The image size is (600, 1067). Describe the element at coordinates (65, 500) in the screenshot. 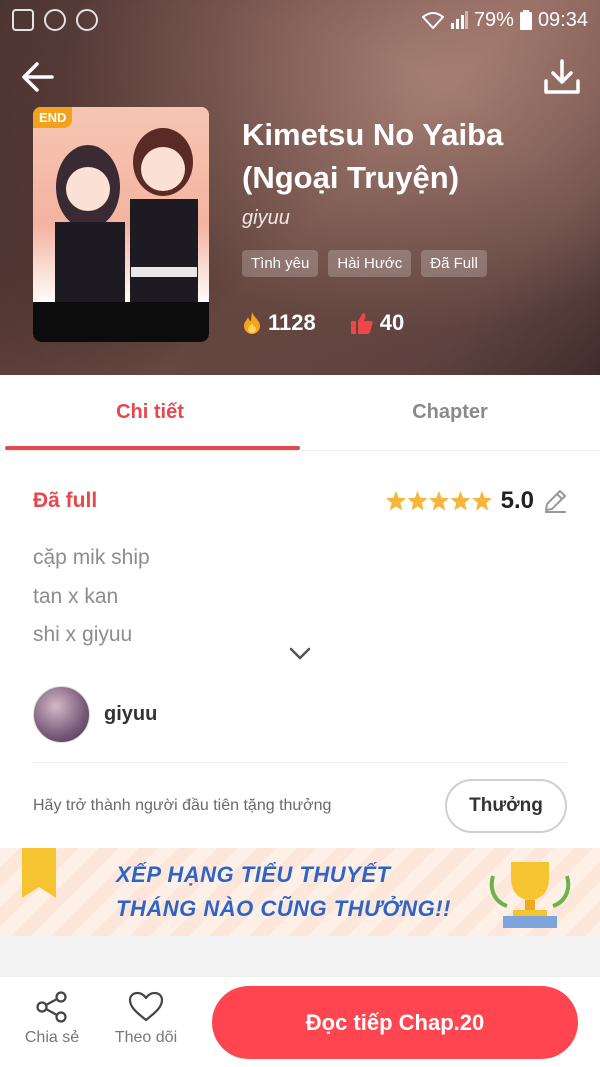

I see `completion-status: Đã full` at that location.